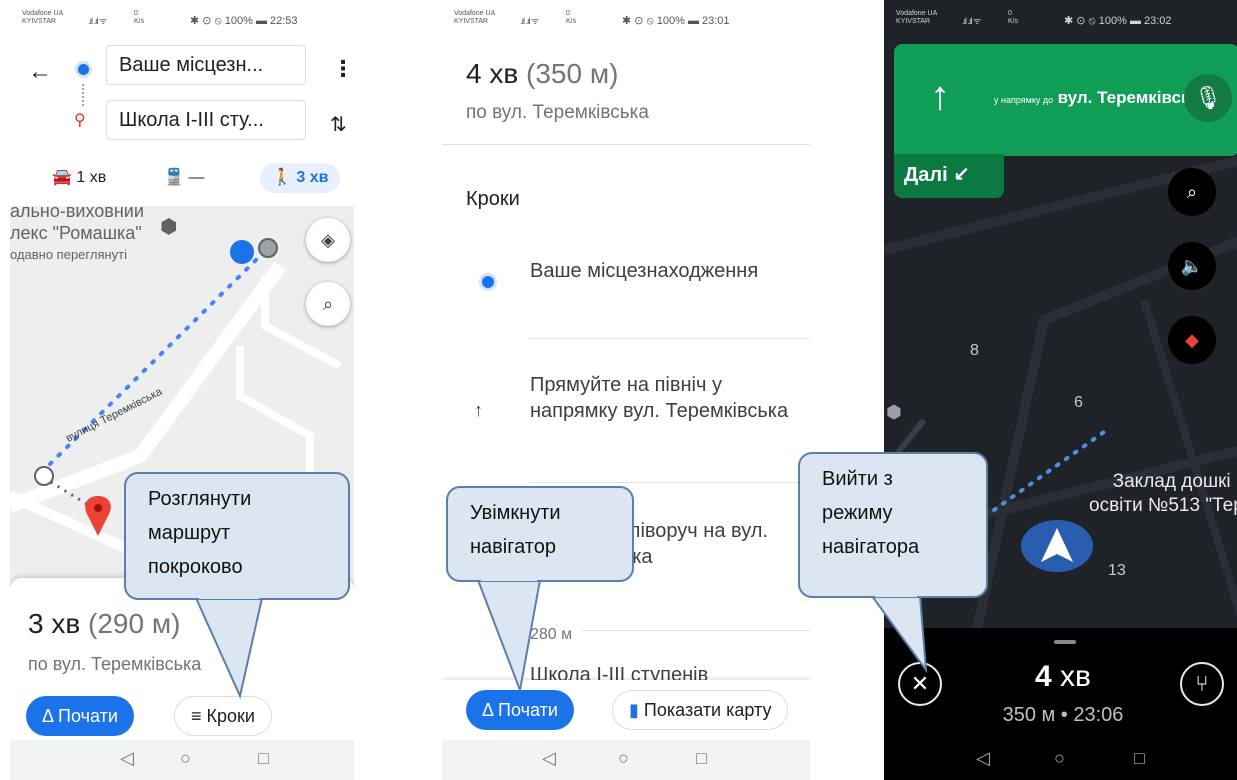 The width and height of the screenshot is (1237, 780). What do you see at coordinates (174, 177) in the screenshot?
I see `transit-icon: 🚆` at bounding box center [174, 177].